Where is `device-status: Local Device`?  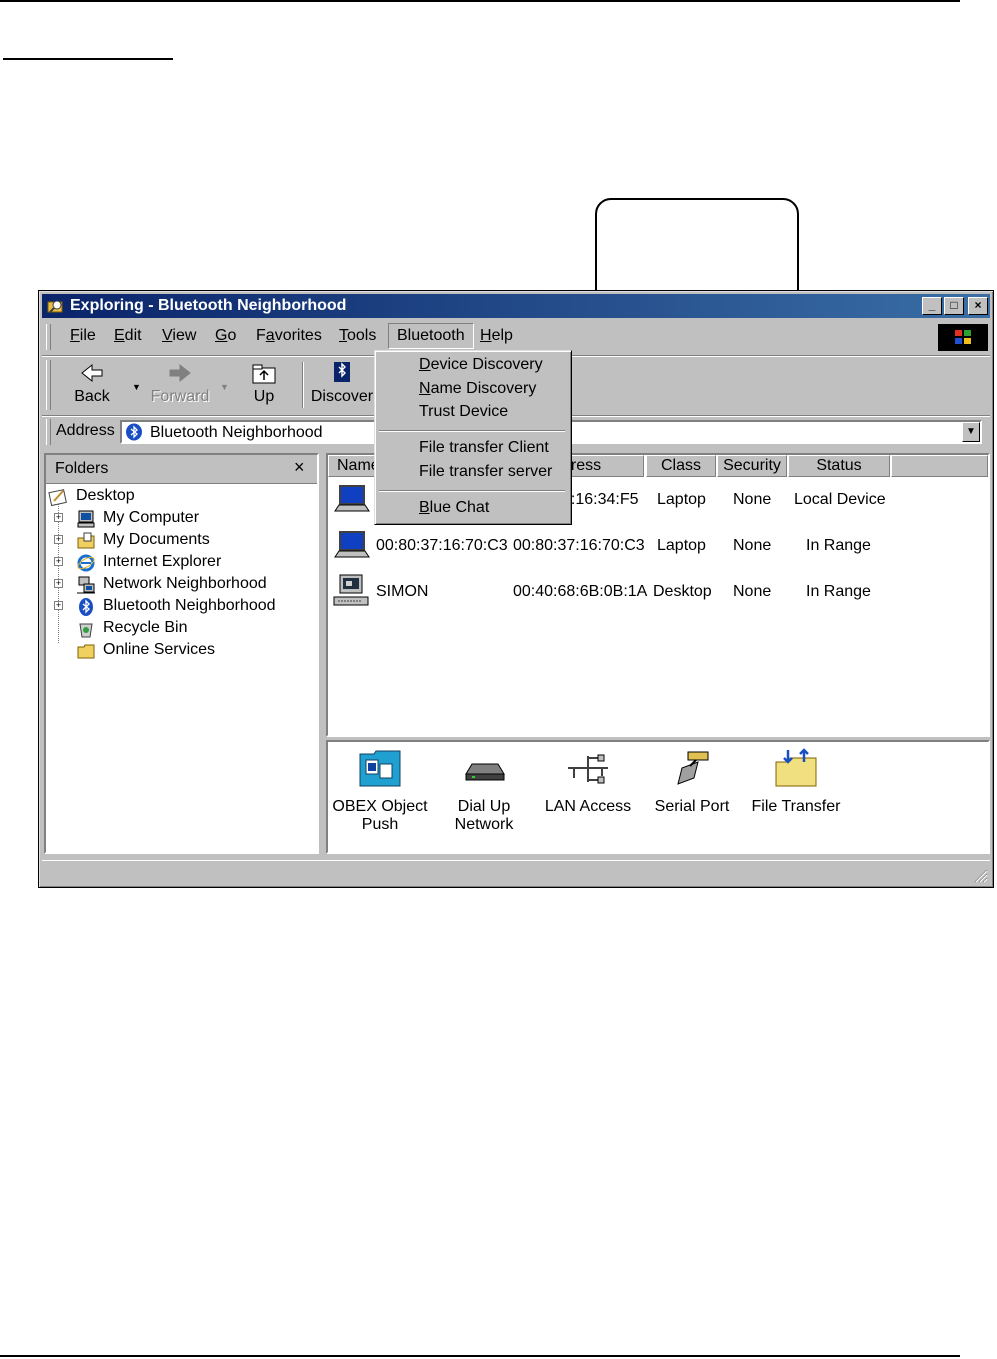 device-status: Local Device is located at coordinates (840, 499).